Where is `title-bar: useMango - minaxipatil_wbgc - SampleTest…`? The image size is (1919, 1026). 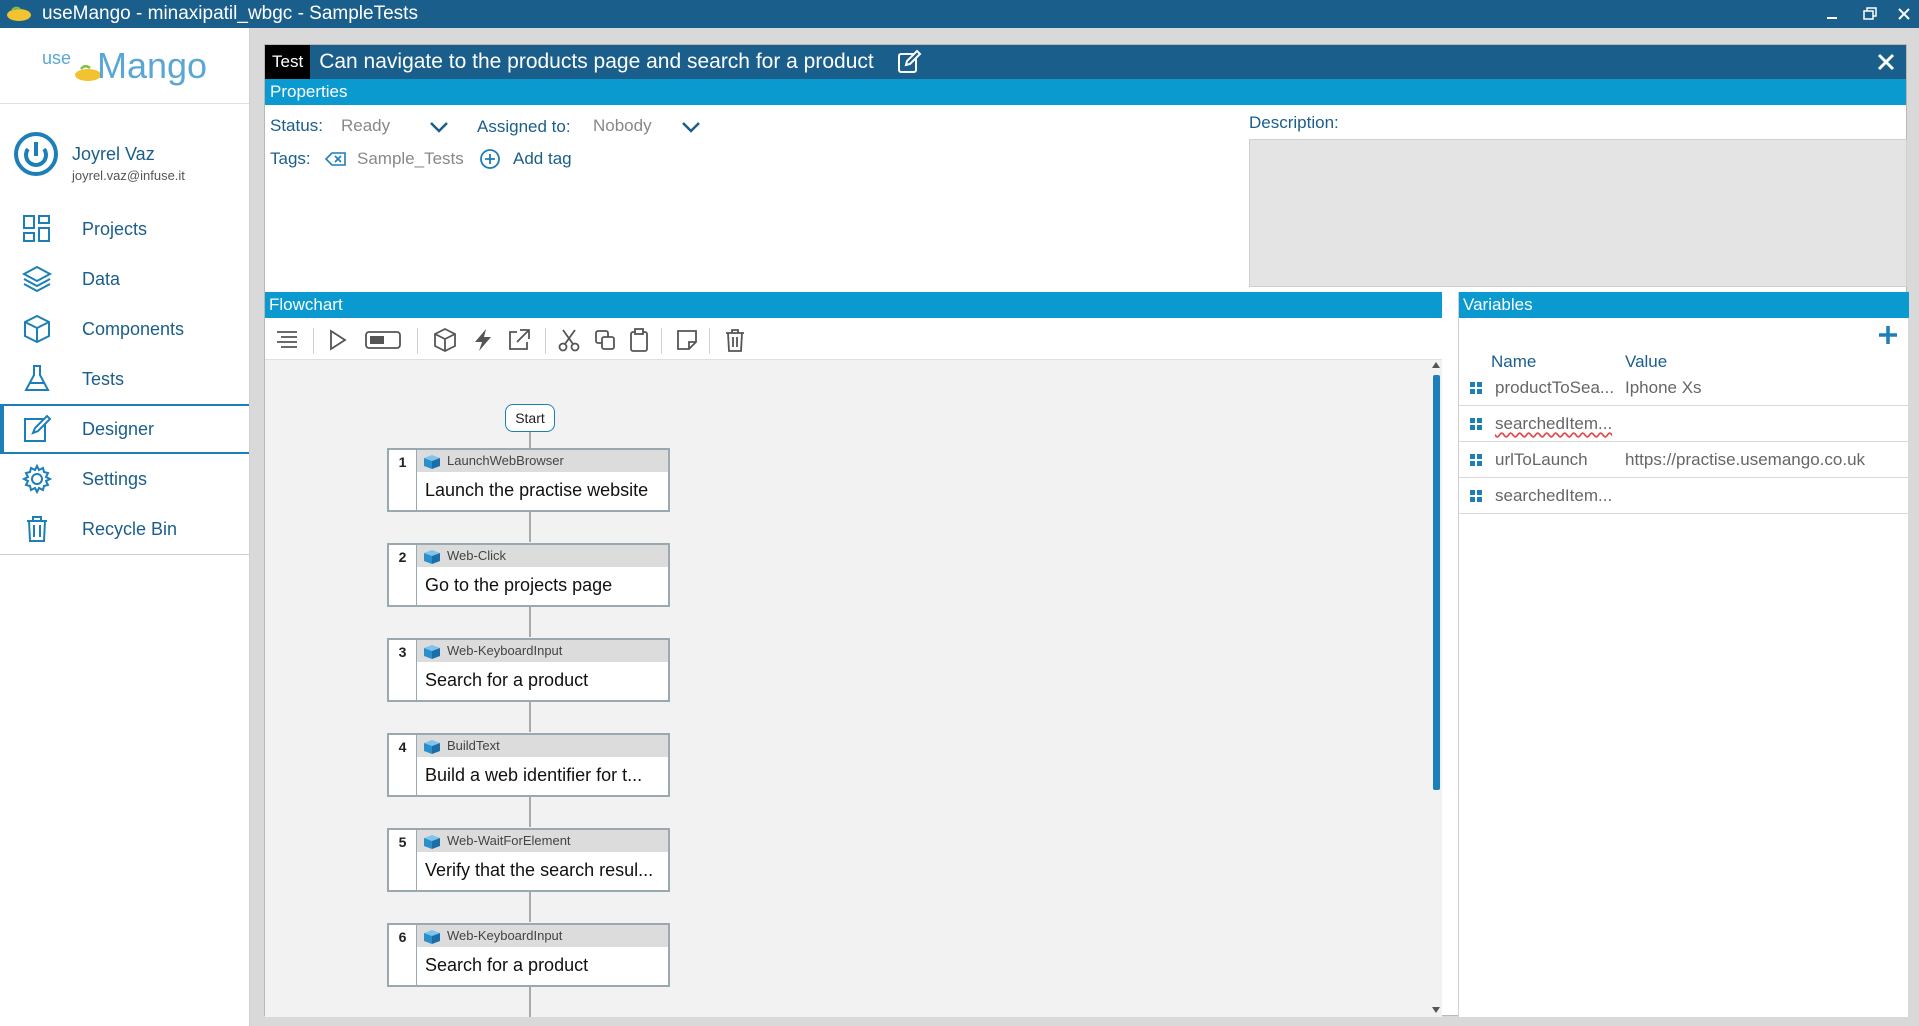
title-bar: useMango - minaxipatil_wbgc - SampleTest… is located at coordinates (959, 14).